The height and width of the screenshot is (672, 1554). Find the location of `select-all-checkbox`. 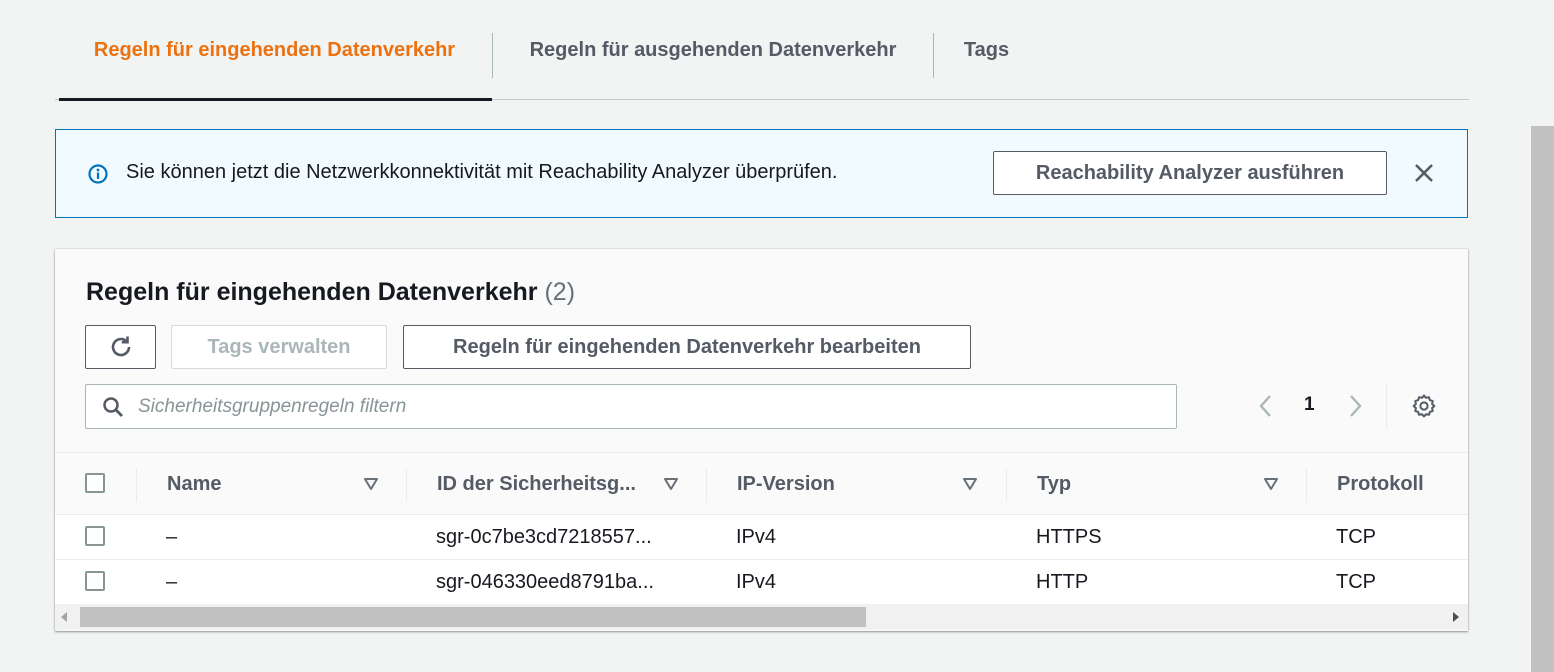

select-all-checkbox is located at coordinates (95, 483).